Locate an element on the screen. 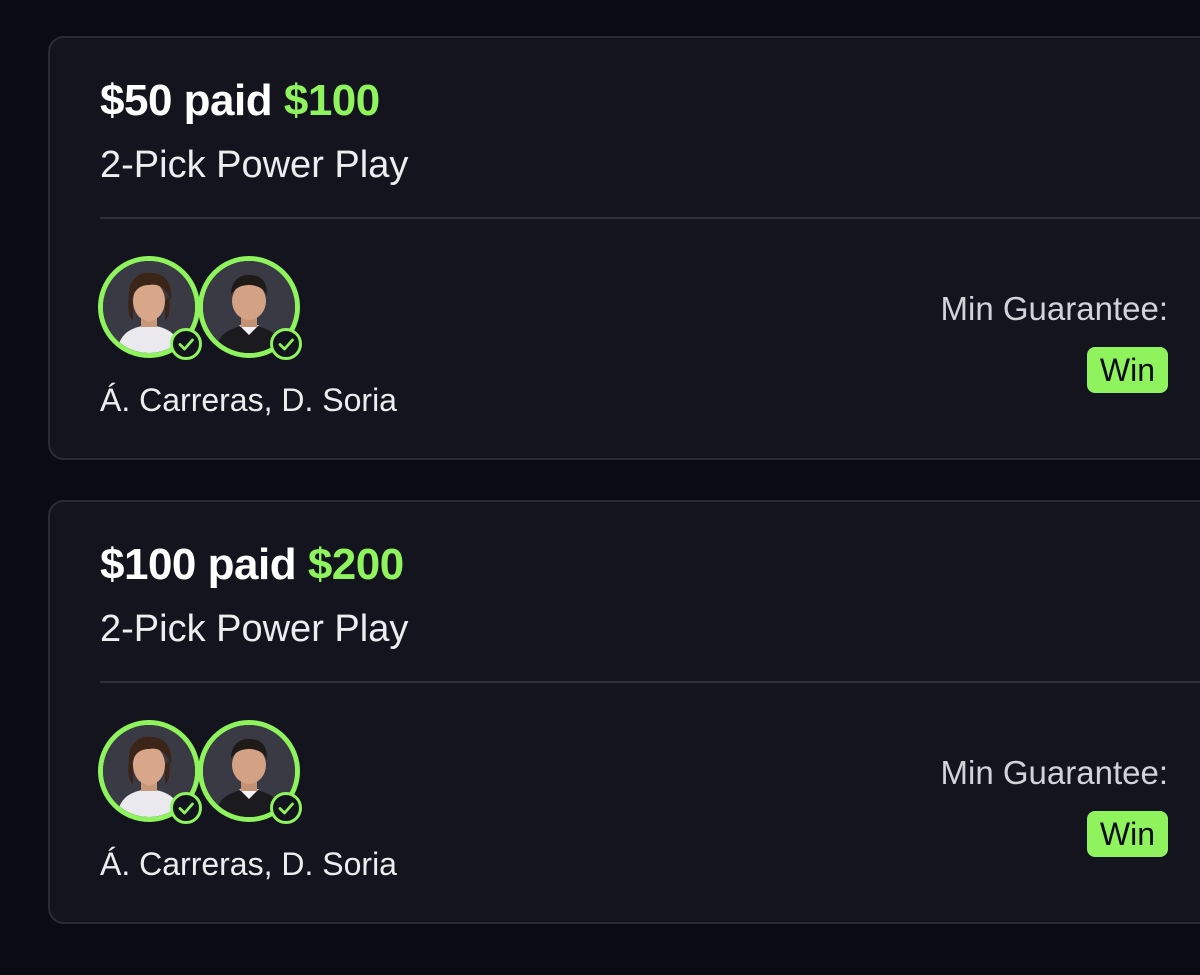 Image resolution: width=1200 pixels, height=975 pixels. entry-headline: $50 paid $100 is located at coordinates (240, 101).